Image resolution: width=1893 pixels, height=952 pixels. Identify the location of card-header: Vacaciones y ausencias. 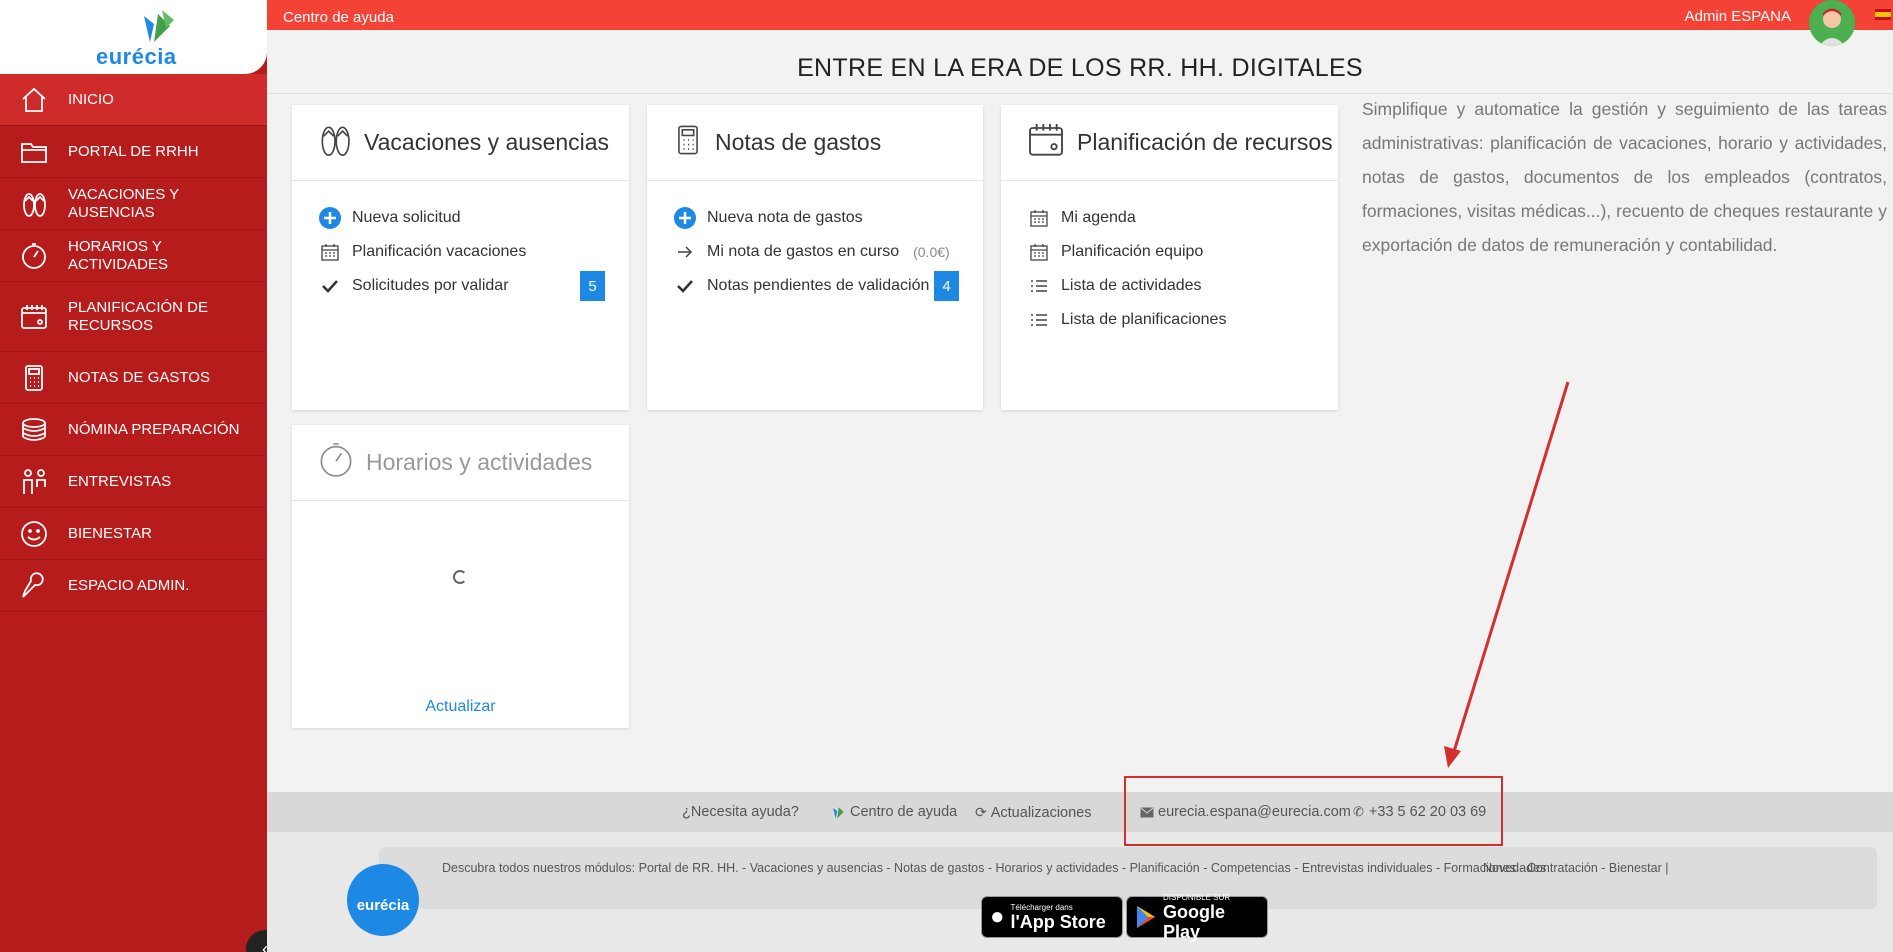
(460, 143).